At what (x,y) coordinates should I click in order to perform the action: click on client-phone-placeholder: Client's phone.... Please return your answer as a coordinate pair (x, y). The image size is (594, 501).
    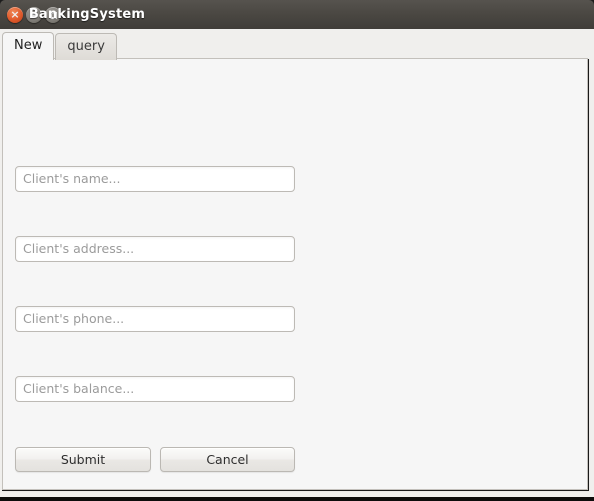
    Looking at the image, I should click on (74, 318).